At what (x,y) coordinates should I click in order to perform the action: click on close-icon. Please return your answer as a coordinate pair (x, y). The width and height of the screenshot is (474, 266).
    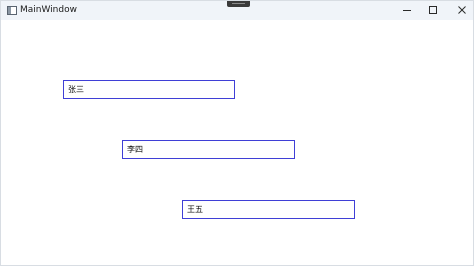
    Looking at the image, I should click on (462, 10).